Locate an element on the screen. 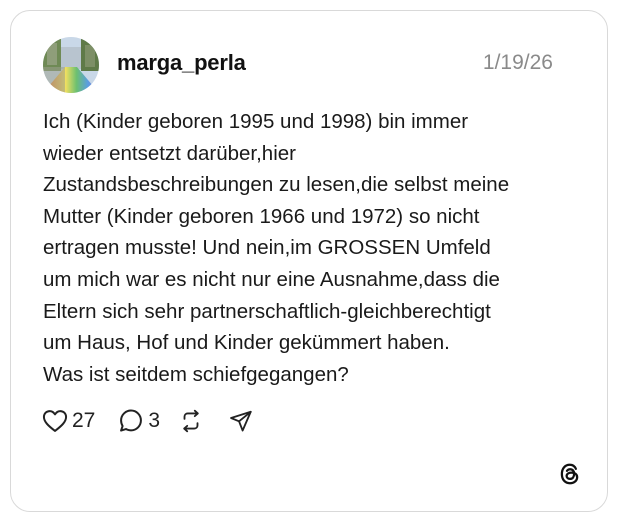 The height and width of the screenshot is (524, 620). share-button is located at coordinates (241, 421).